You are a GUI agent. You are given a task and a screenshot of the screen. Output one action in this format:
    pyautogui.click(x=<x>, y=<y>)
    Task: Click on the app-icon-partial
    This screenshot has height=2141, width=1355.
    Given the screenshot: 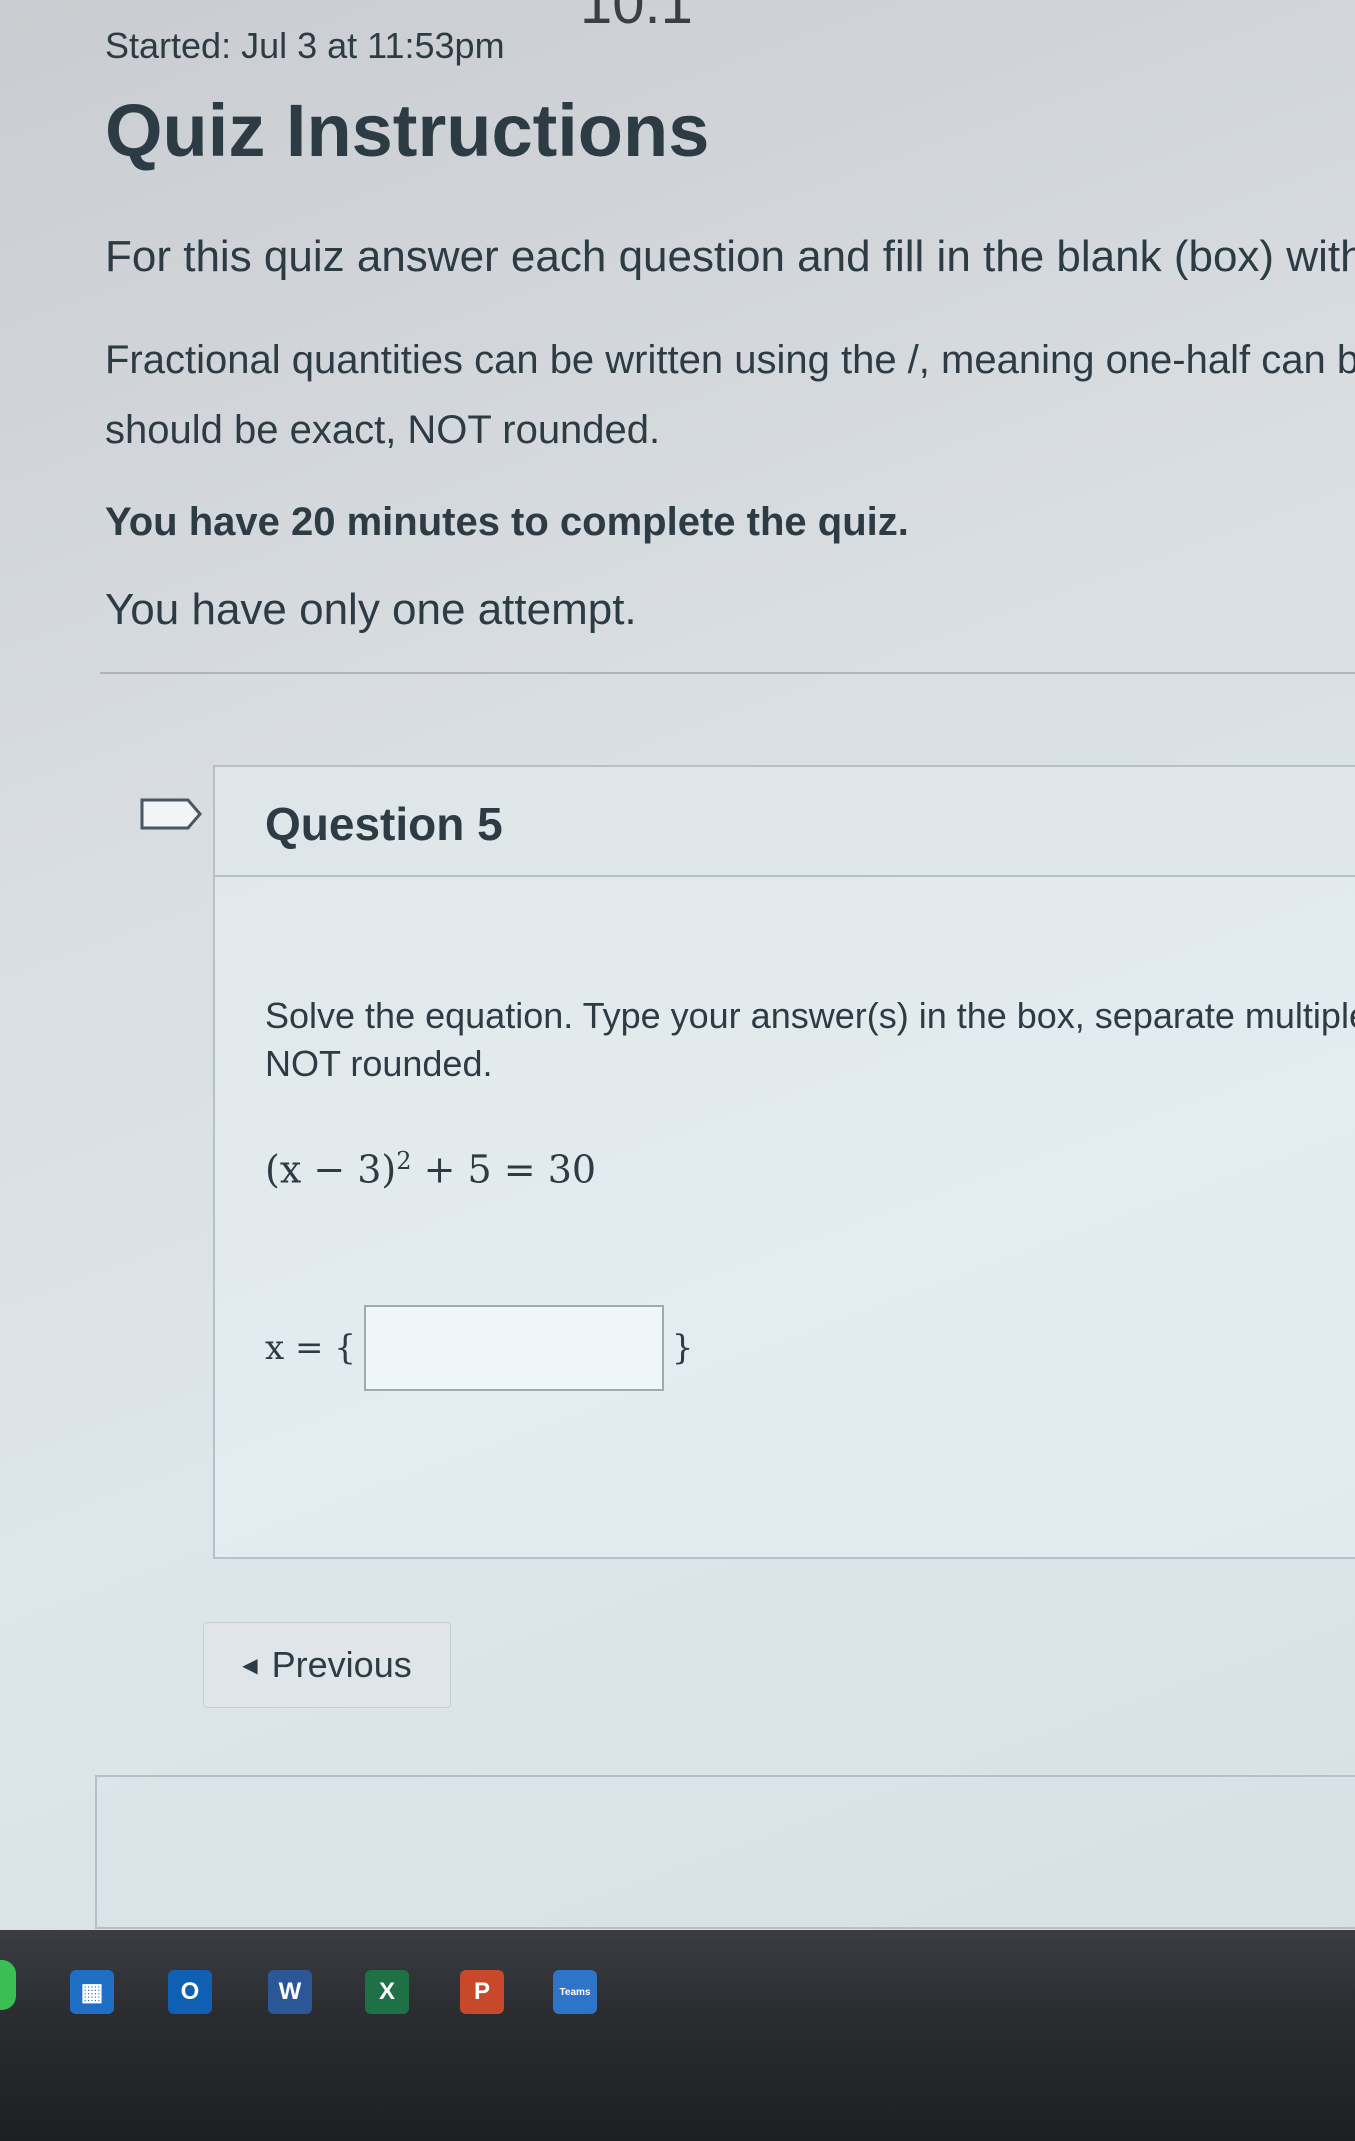 What is the action you would take?
    pyautogui.click(x=8, y=1985)
    